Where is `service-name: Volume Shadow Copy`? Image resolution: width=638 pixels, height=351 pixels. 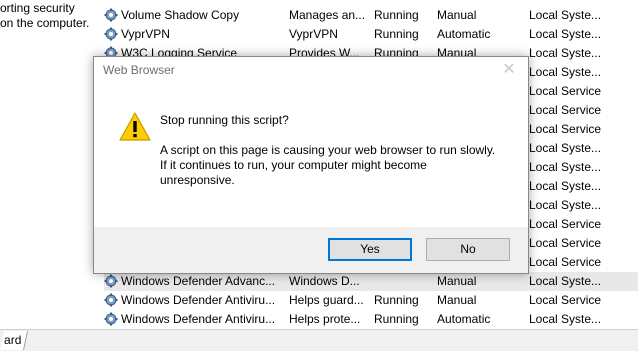
service-name: Volume Shadow Copy is located at coordinates (194, 15).